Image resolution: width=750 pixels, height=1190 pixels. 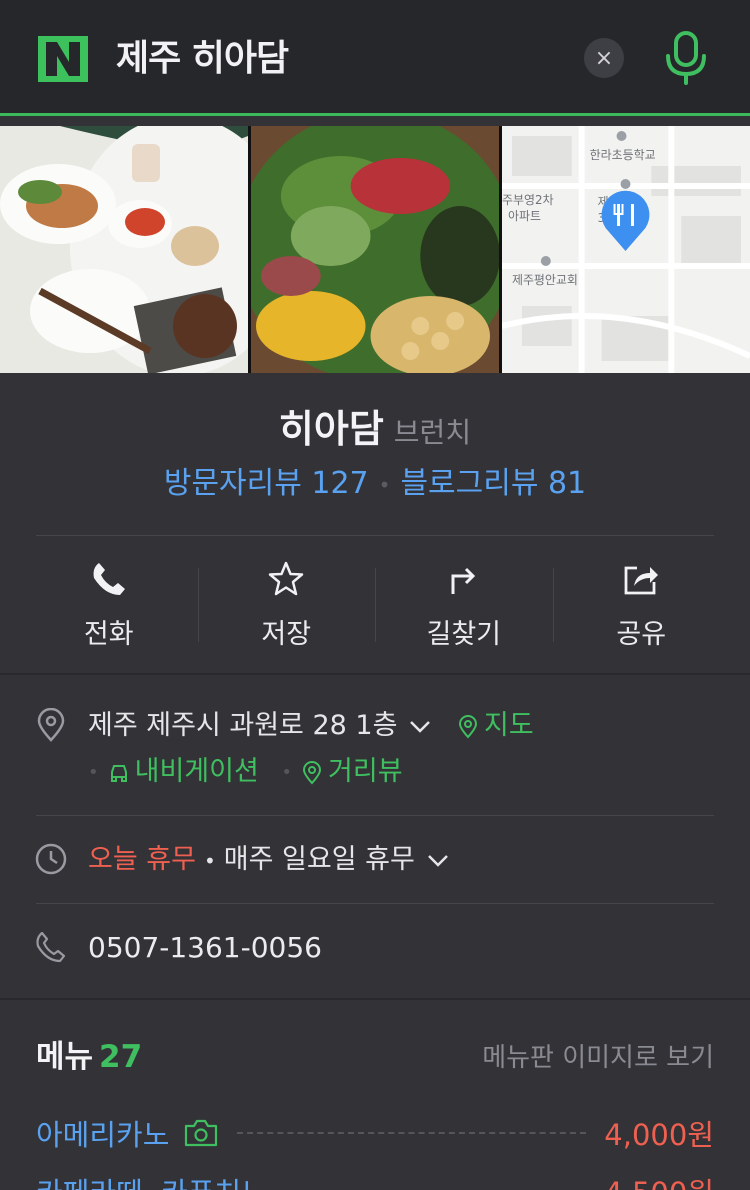 I want to click on camera-icon, so click(x=201, y=1133).